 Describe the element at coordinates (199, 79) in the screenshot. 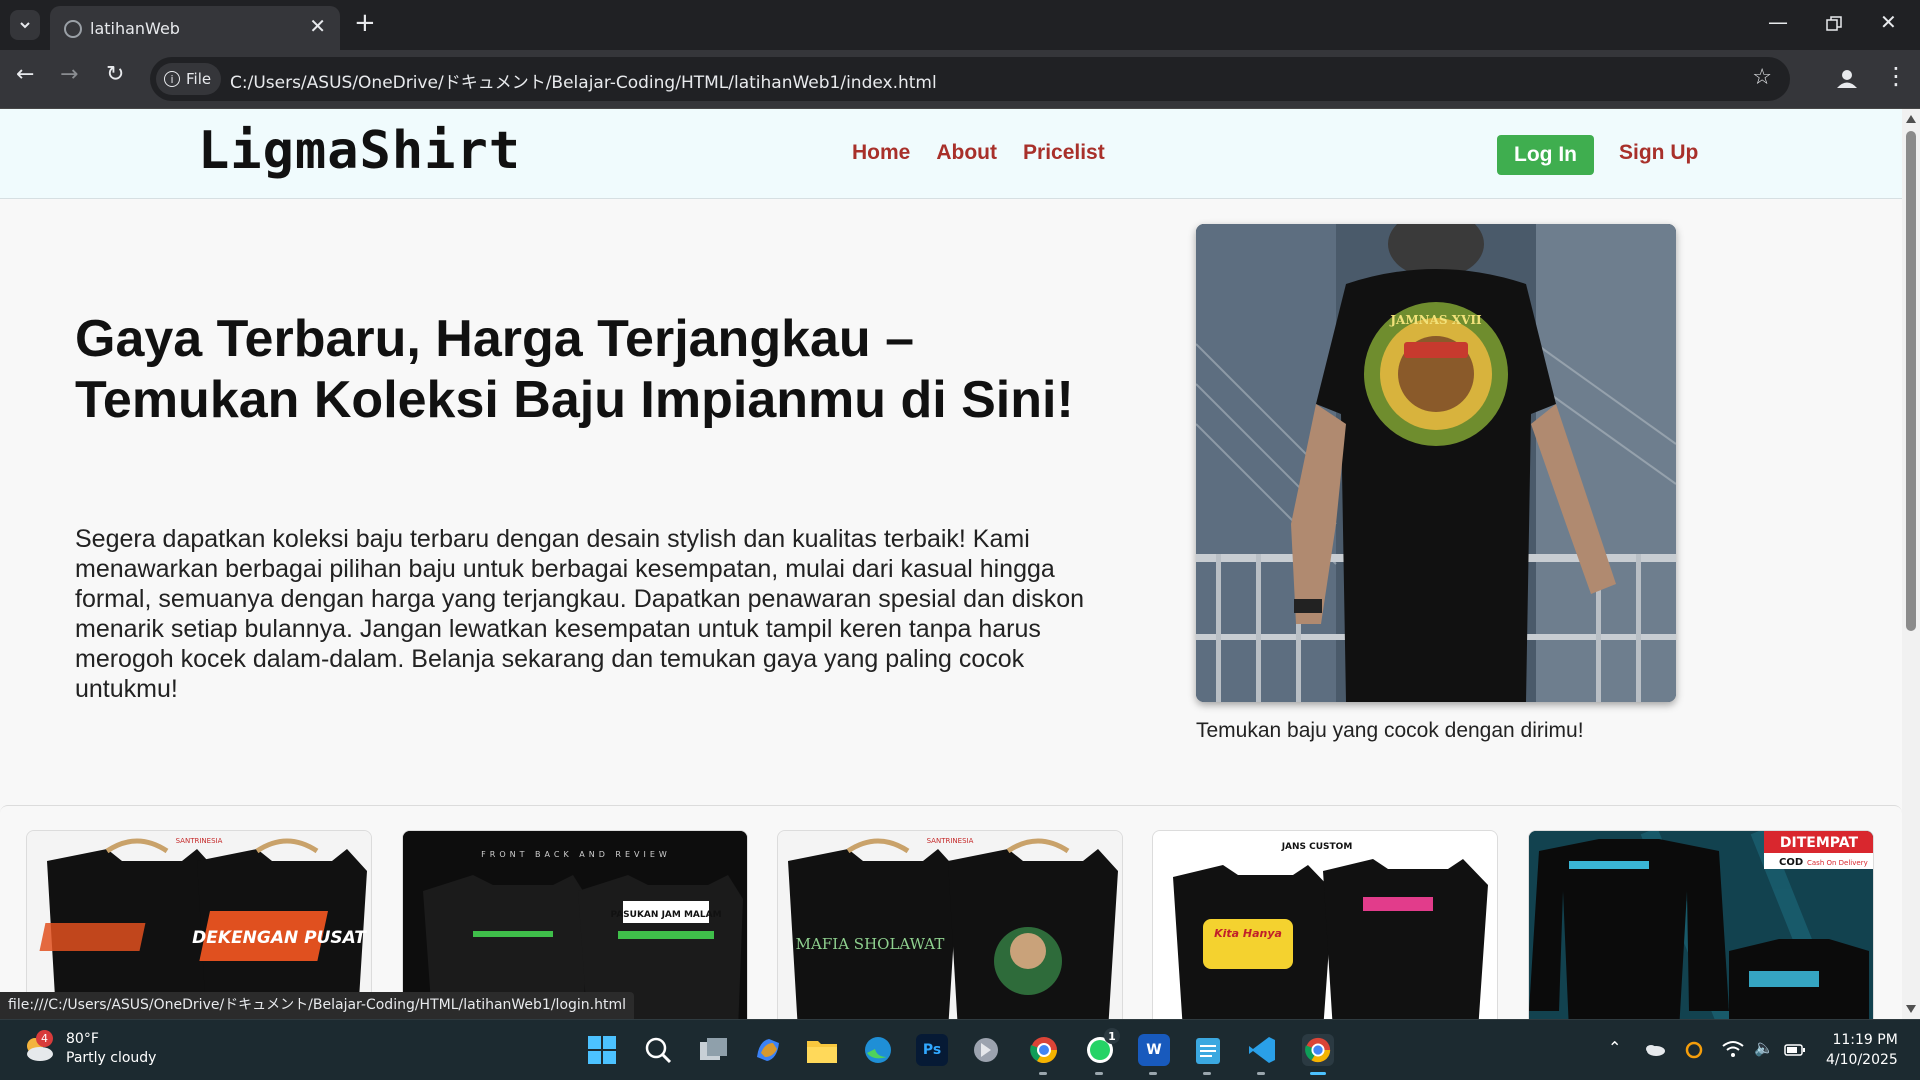

I see `site-info-label: File` at that location.